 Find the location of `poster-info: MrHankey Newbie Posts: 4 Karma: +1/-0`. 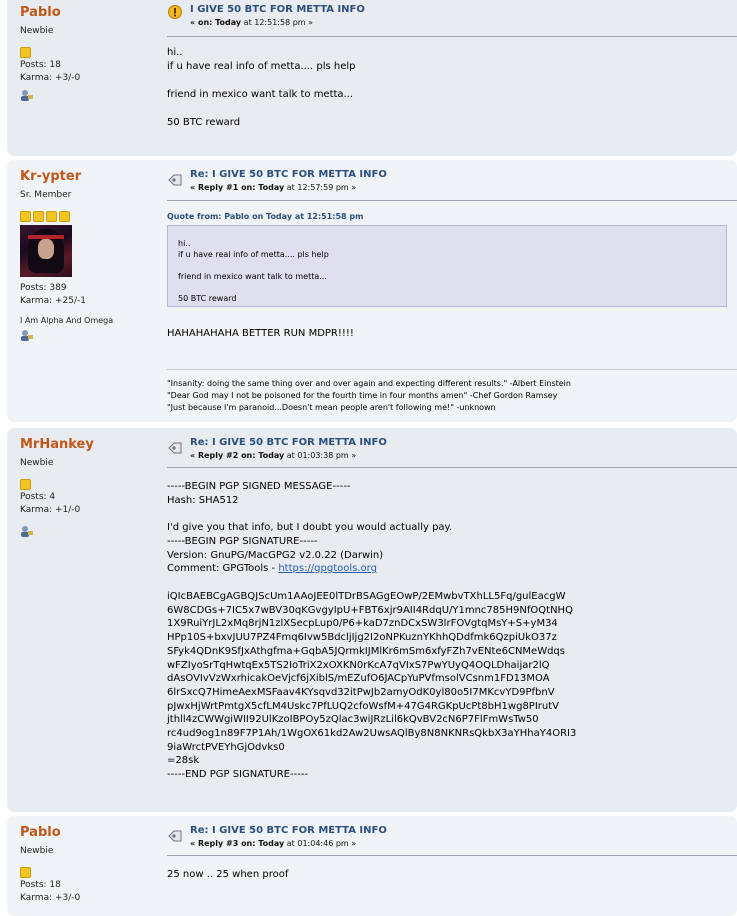

poster-info: MrHankey Newbie Posts: 4 Karma: +1/-0 is located at coordinates (90, 487).